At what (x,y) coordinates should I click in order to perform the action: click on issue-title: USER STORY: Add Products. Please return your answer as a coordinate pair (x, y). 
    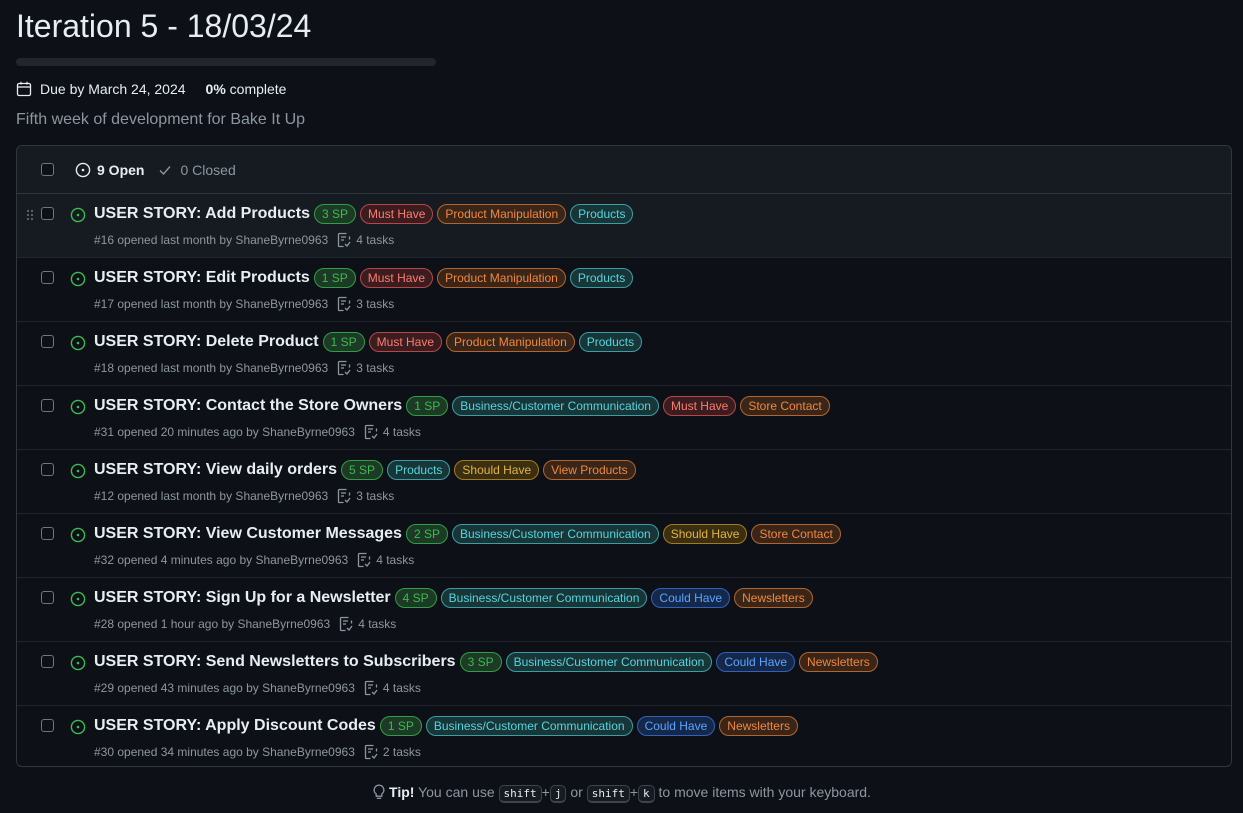
    Looking at the image, I should click on (202, 214).